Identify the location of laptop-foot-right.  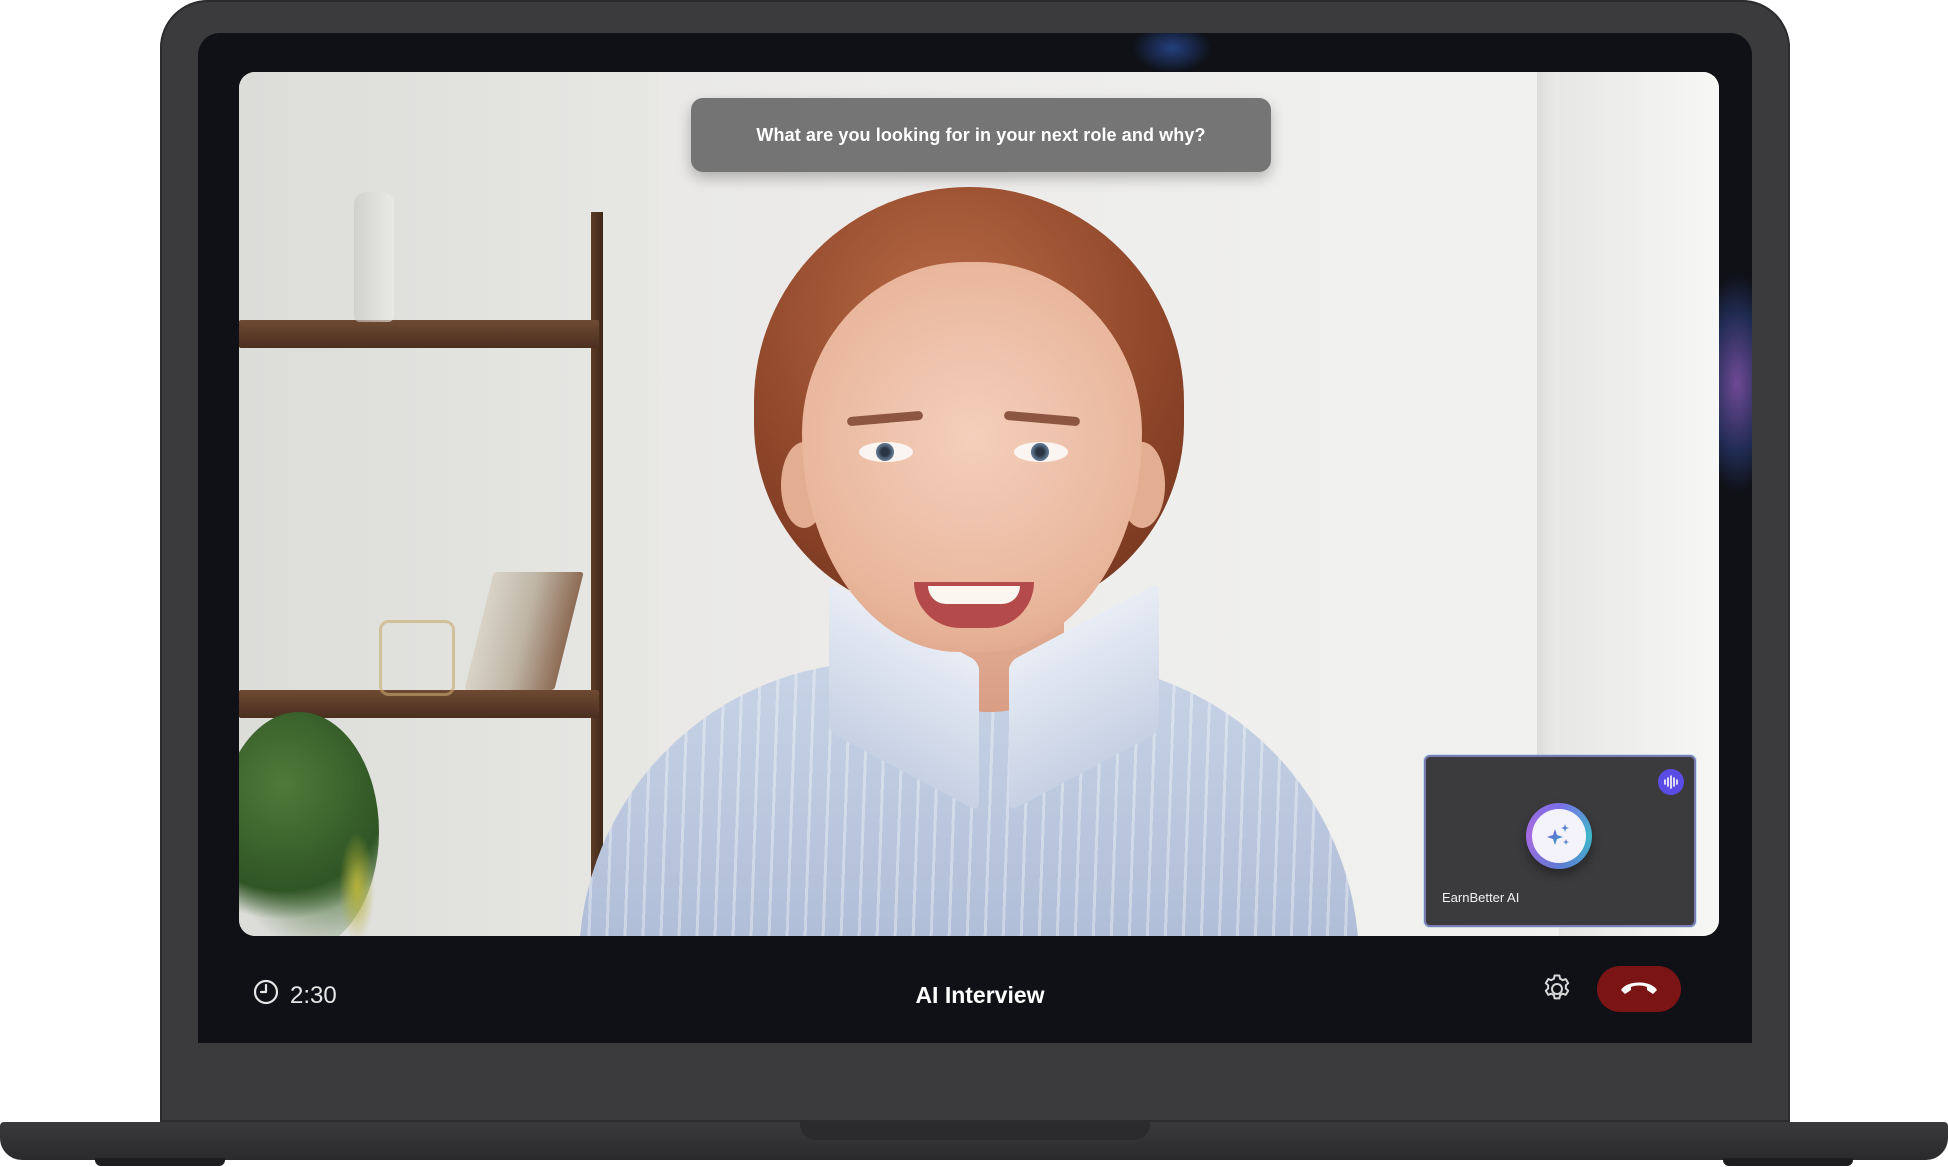
(1788, 1162).